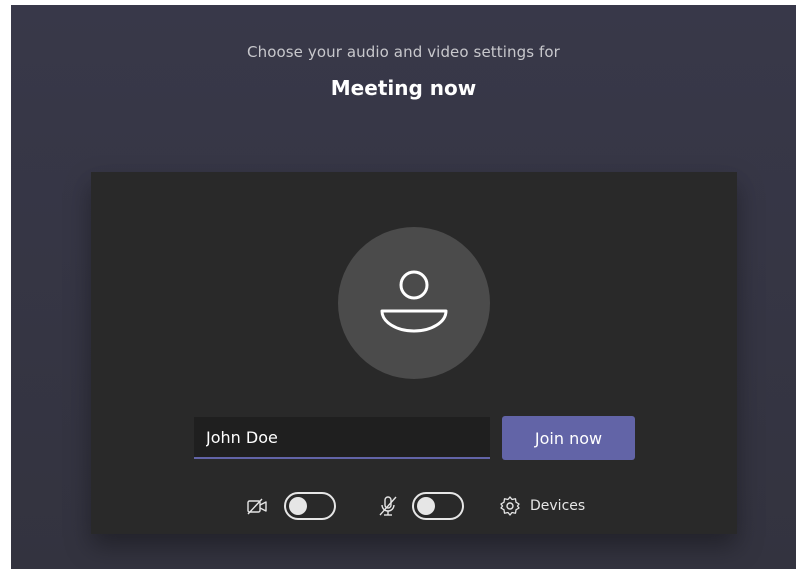 The image size is (796, 569). What do you see at coordinates (310, 506) in the screenshot?
I see `camera-toggle` at bounding box center [310, 506].